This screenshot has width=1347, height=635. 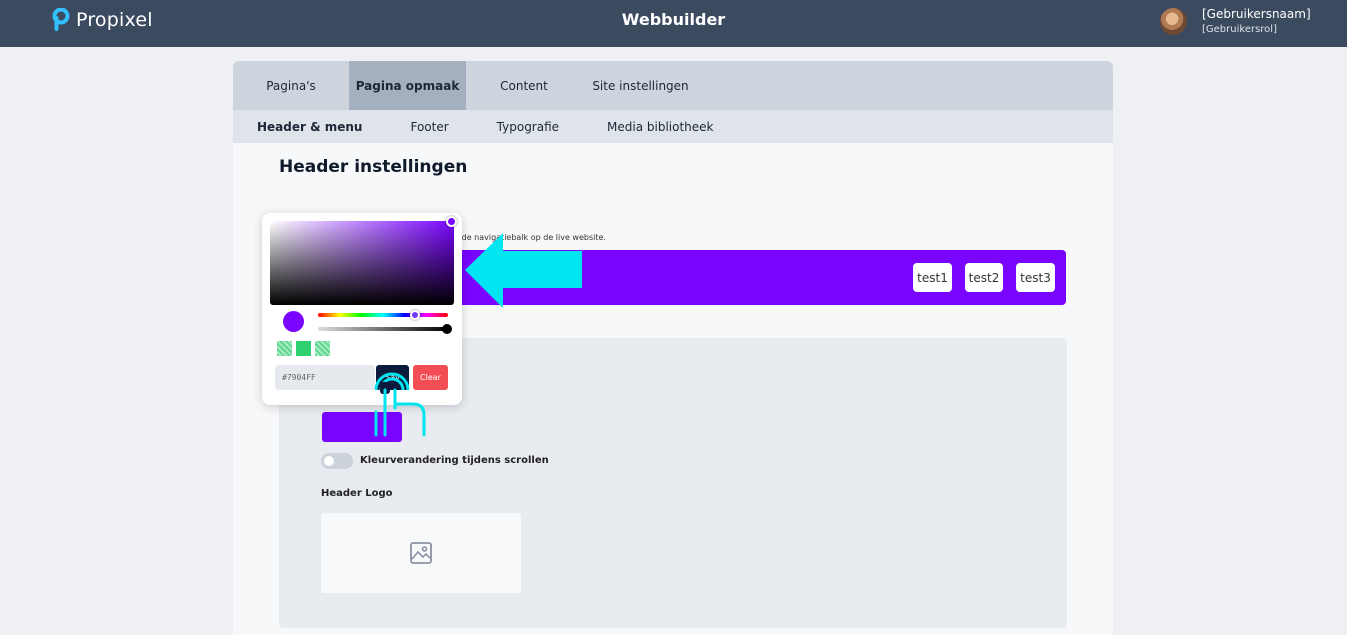 I want to click on hue-slider, so click(x=383, y=315).